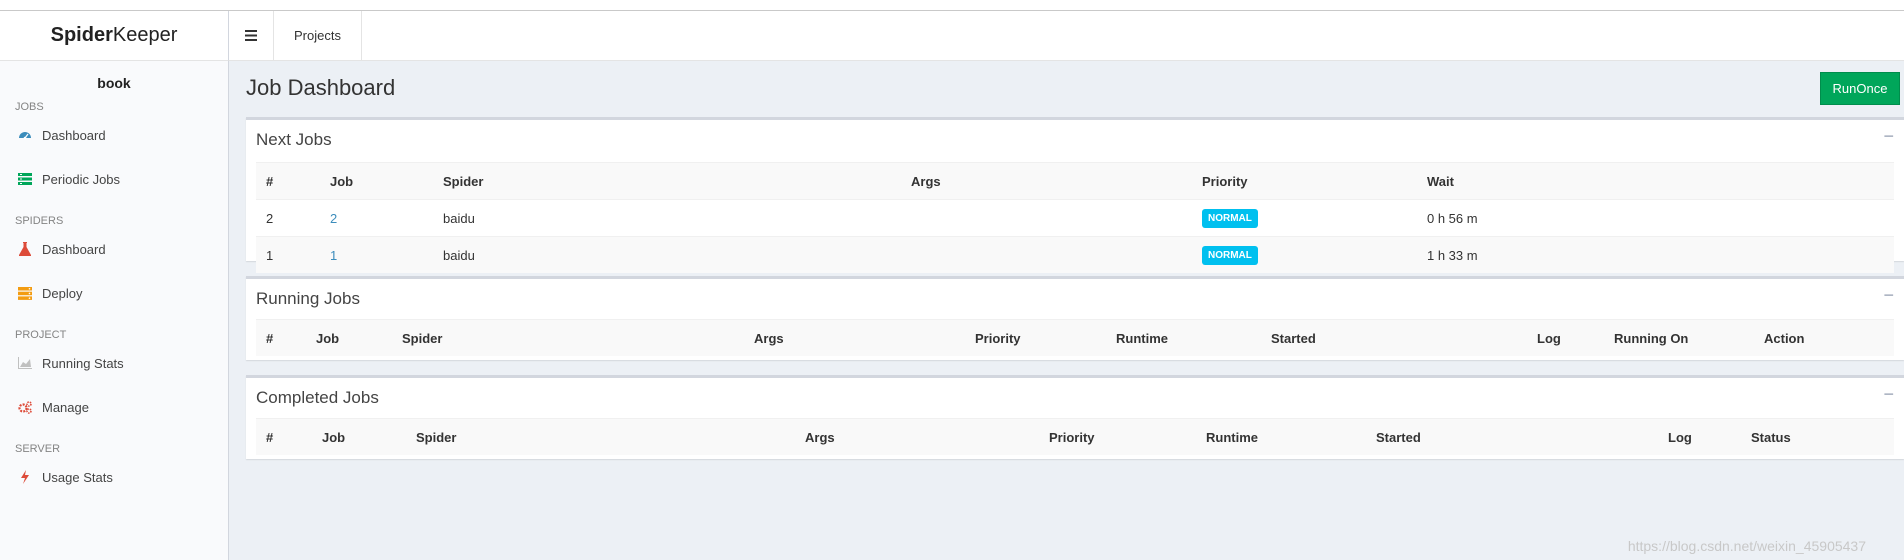 The width and height of the screenshot is (1904, 560). I want to click on projects-menu: Projects, so click(318, 35).